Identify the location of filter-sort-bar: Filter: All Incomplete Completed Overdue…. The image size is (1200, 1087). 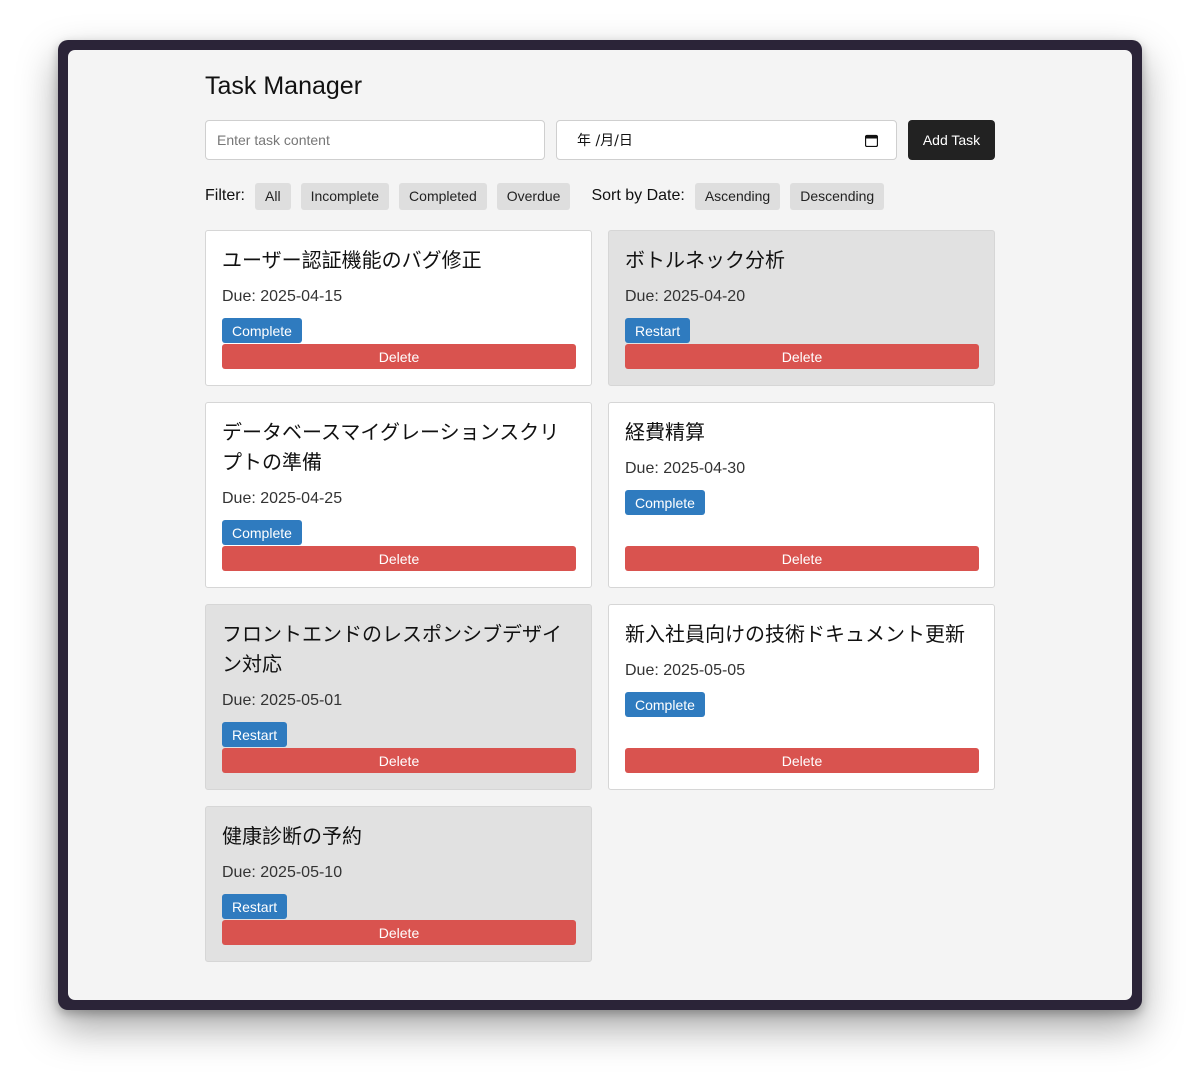
(549, 196).